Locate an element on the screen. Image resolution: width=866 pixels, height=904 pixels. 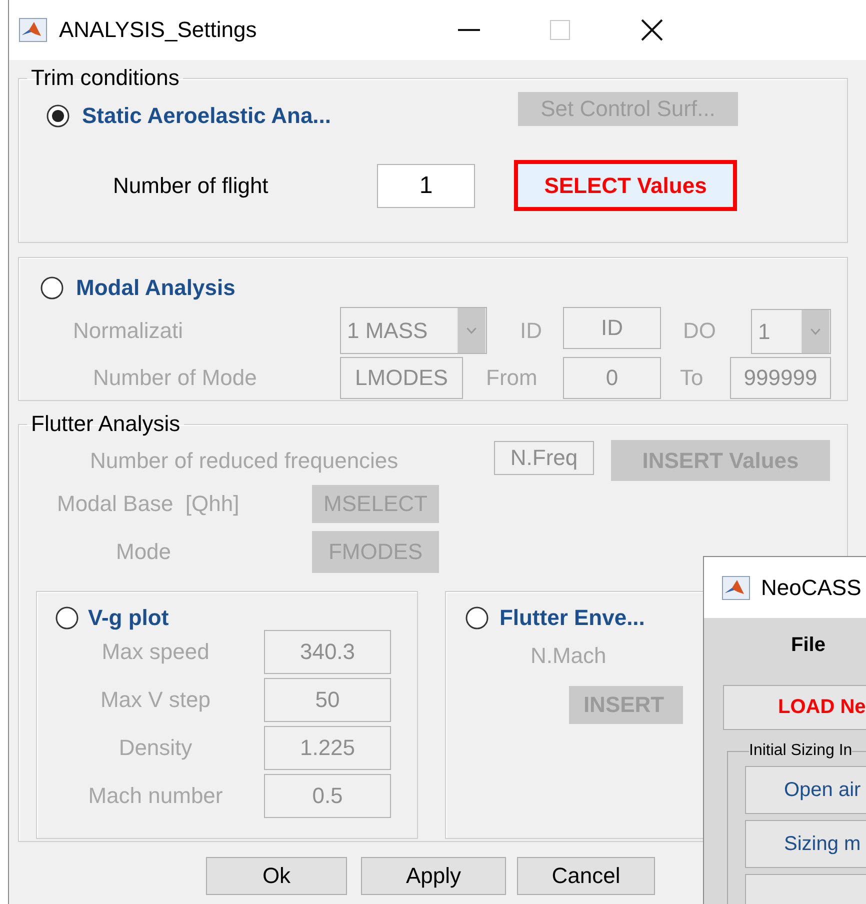
field-label: ID is located at coordinates (531, 331).